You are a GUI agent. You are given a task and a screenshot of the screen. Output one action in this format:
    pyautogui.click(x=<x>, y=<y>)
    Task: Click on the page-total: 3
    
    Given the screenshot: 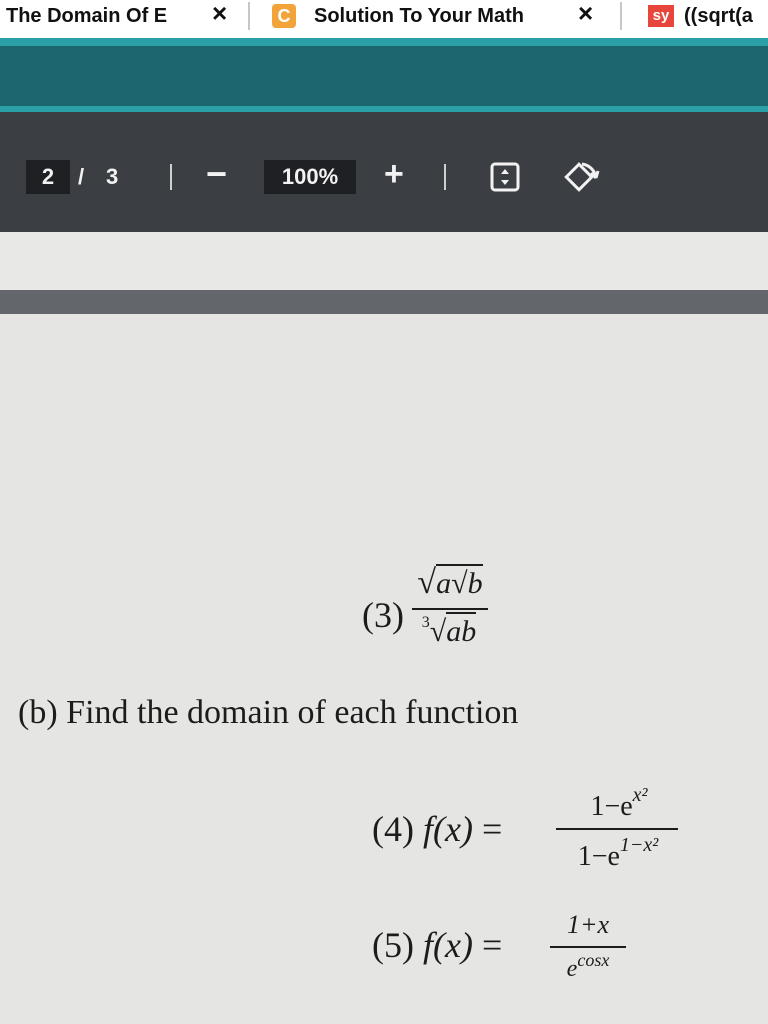 What is the action you would take?
    pyautogui.click(x=112, y=176)
    